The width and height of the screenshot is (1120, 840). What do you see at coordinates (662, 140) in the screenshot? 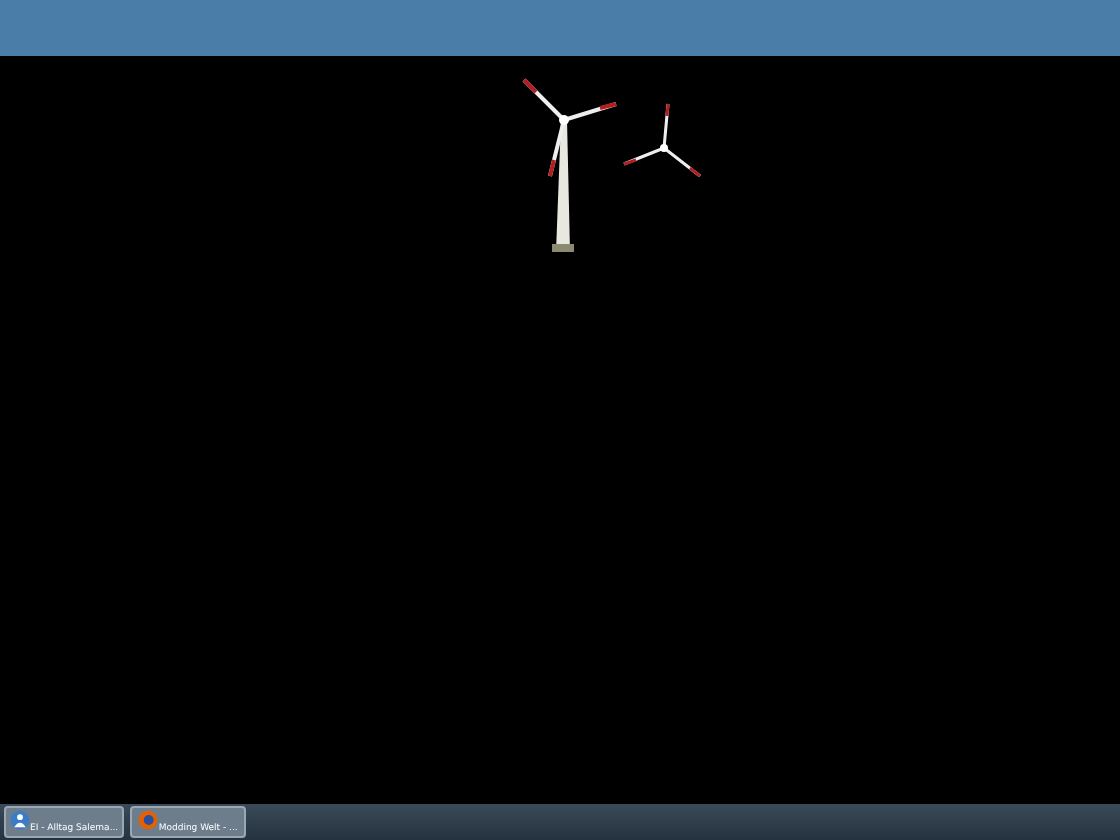
I see `wind-turbine-drawing` at bounding box center [662, 140].